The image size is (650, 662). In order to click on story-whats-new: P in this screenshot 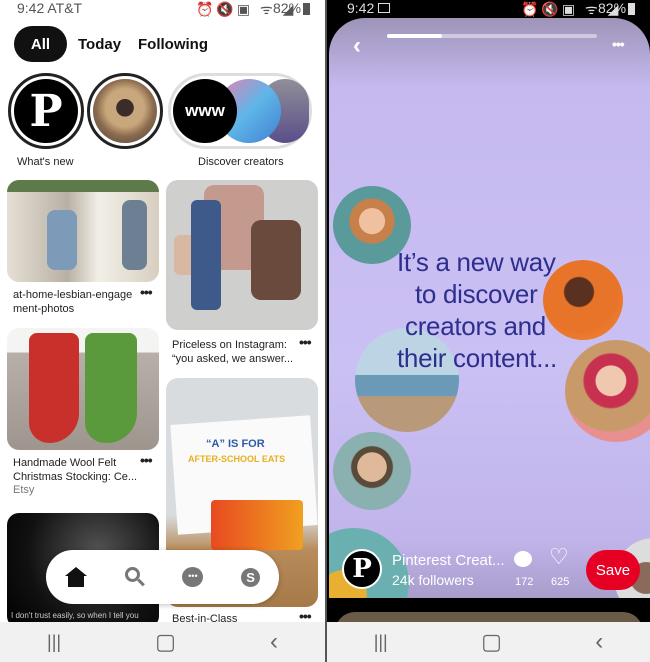, I will do `click(46, 111)`.